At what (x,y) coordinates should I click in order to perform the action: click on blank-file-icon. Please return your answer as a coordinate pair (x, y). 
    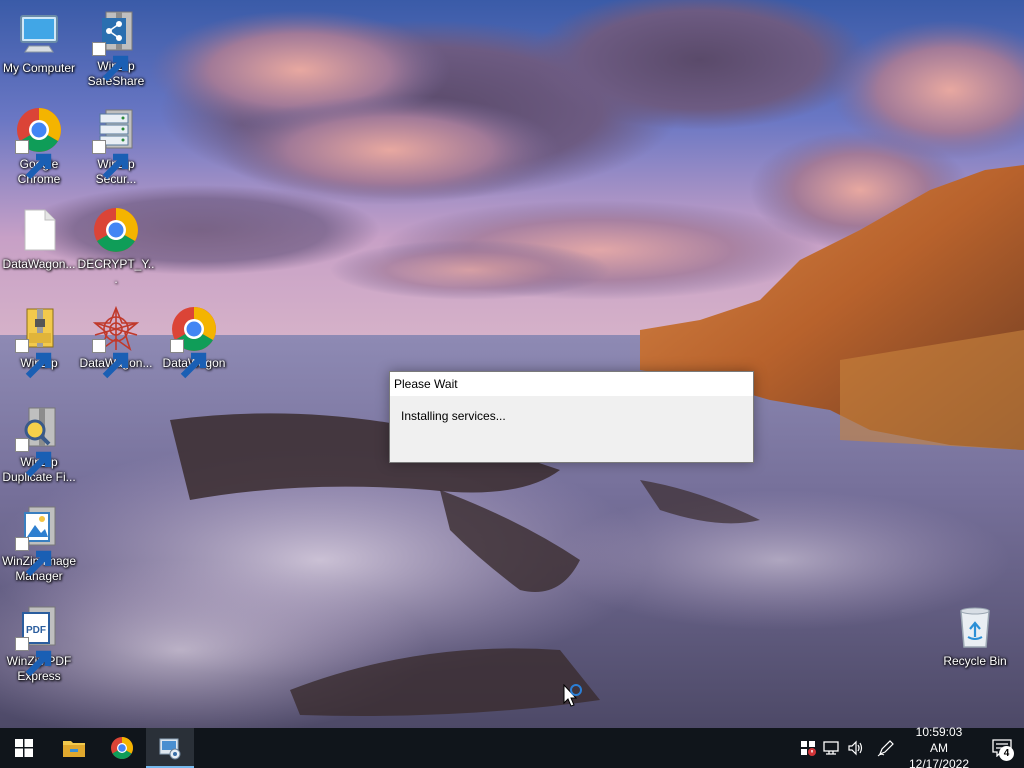
    Looking at the image, I should click on (39, 230).